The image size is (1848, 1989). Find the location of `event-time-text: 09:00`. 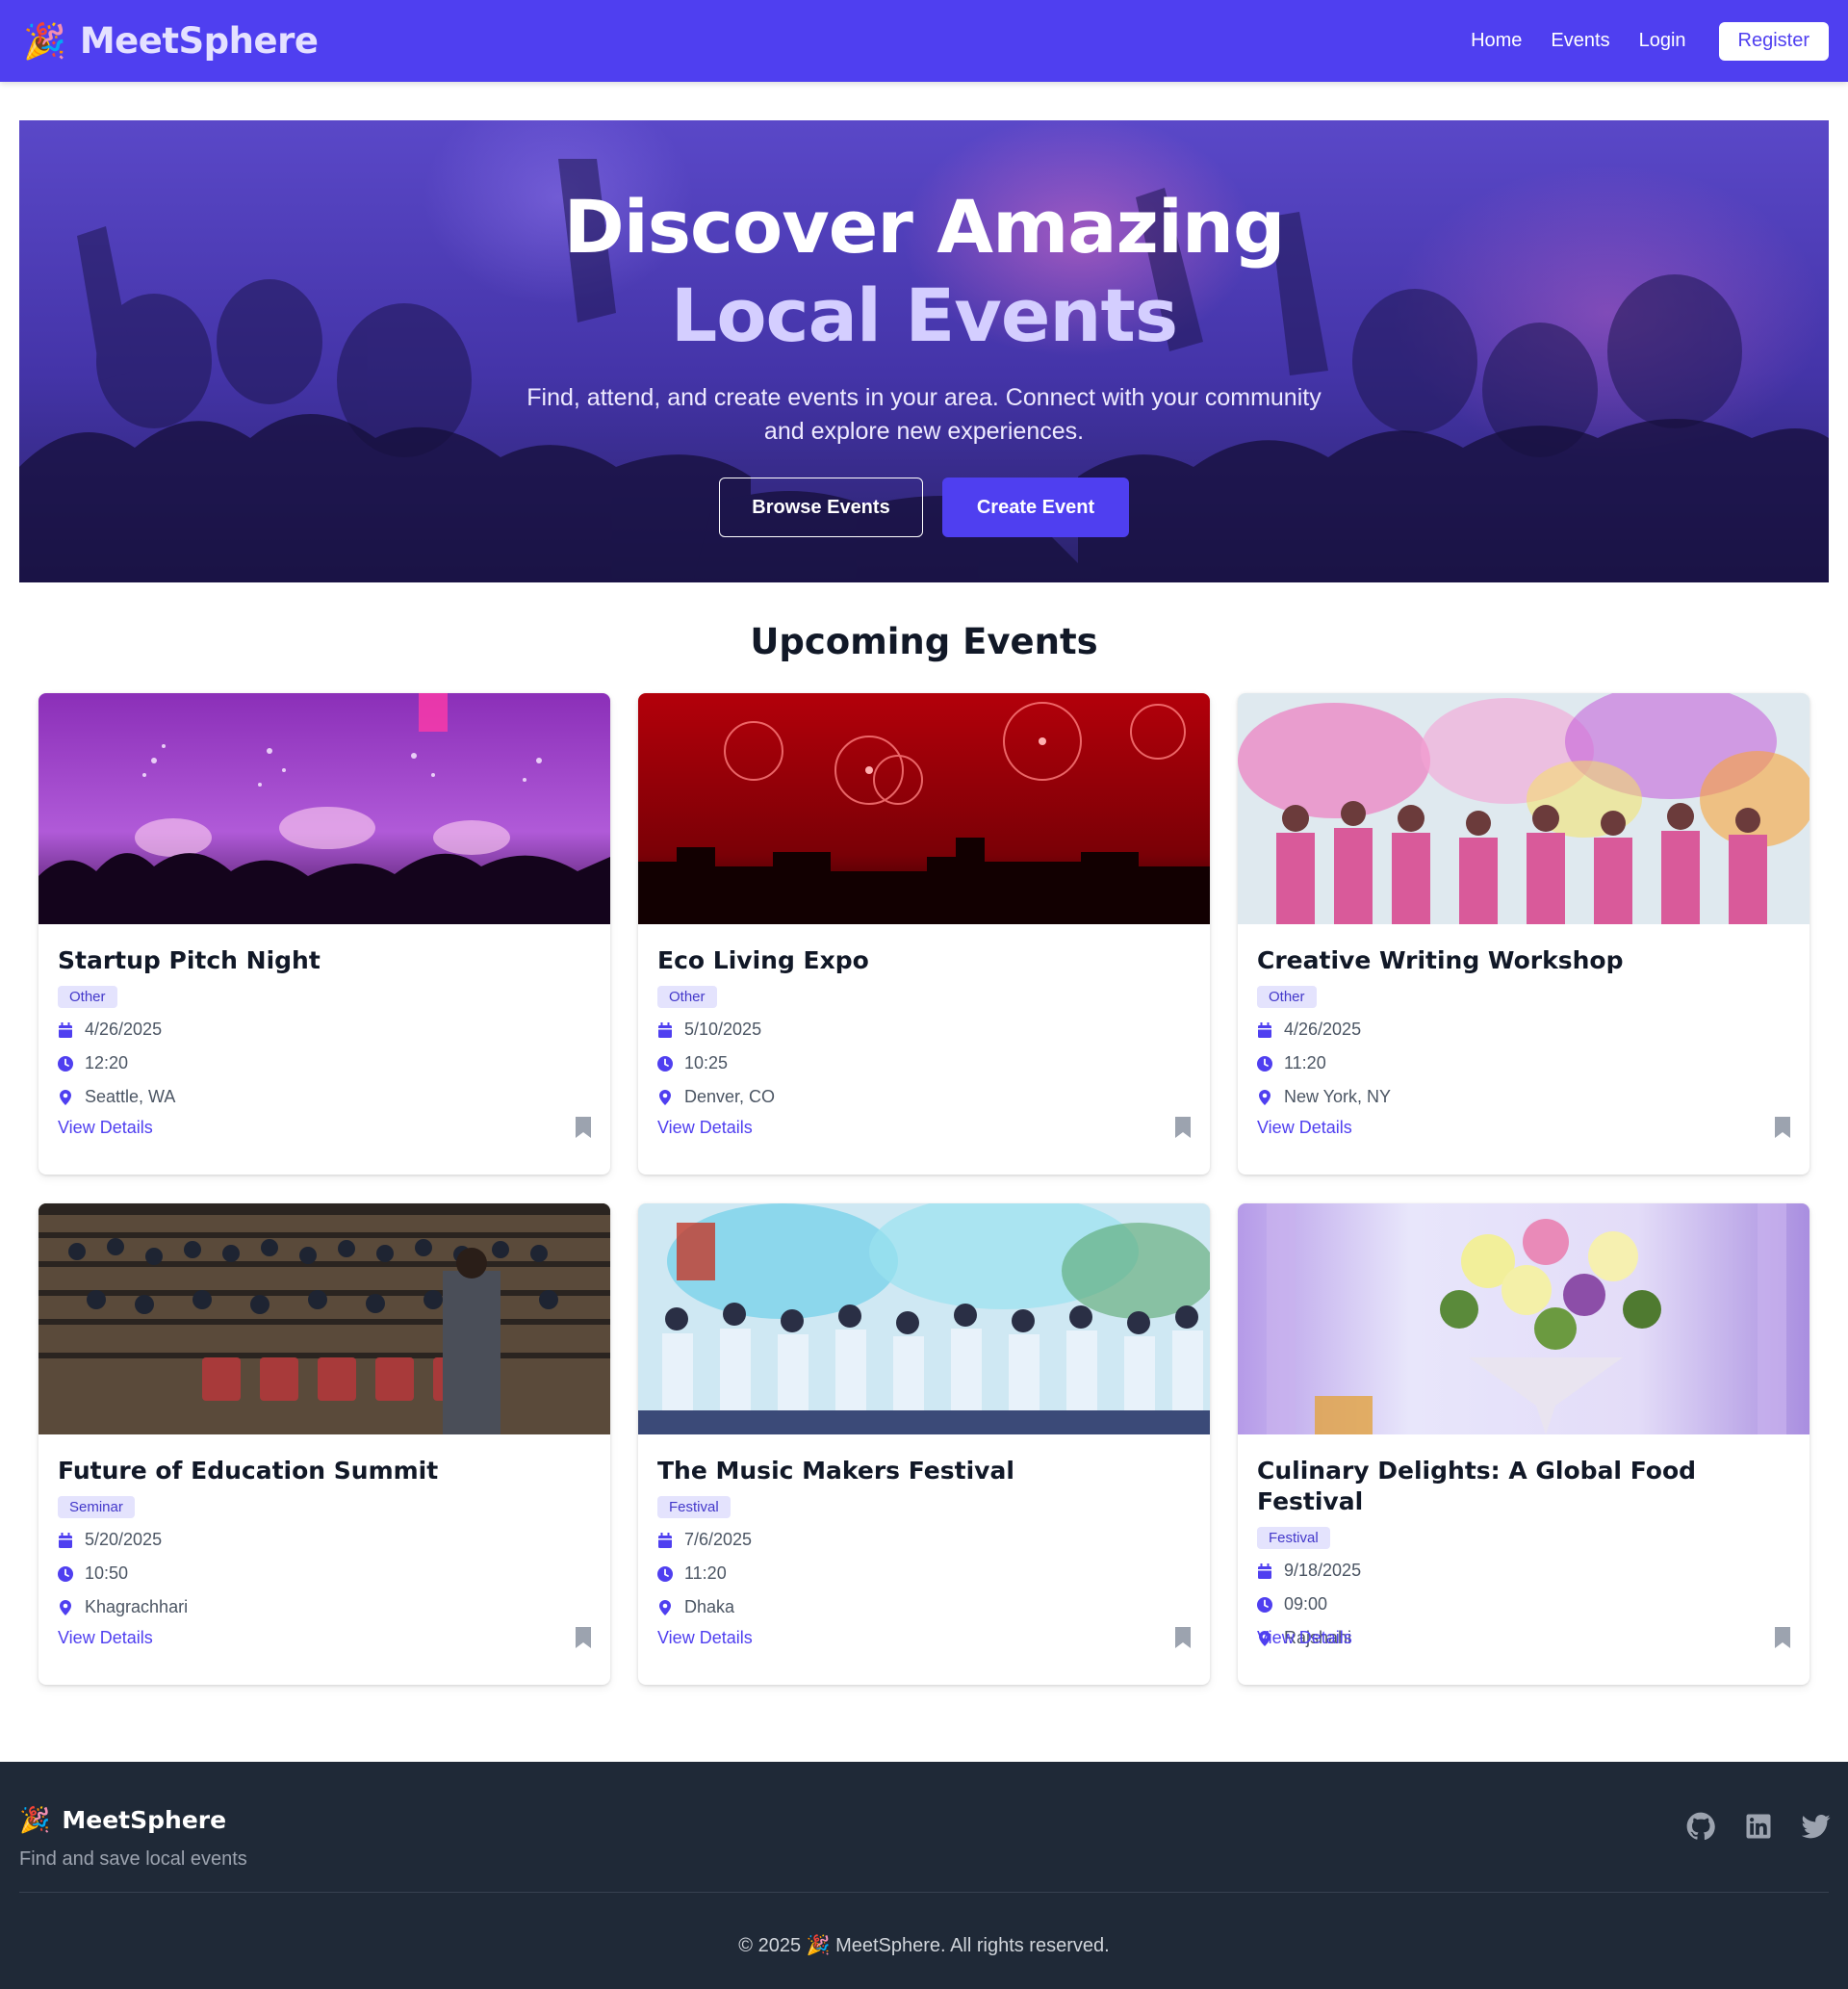

event-time-text: 09:00 is located at coordinates (1306, 1604).